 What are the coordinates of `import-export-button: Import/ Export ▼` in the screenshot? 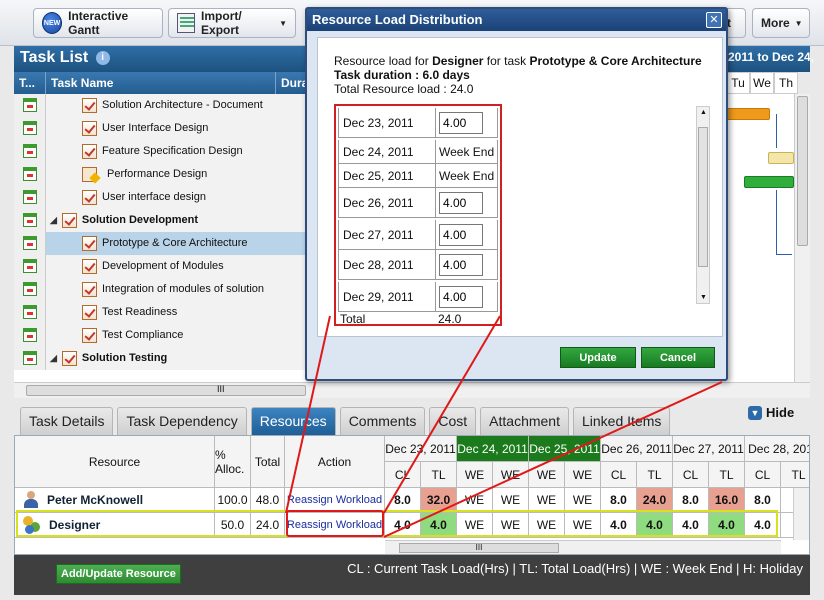 It's located at (232, 23).